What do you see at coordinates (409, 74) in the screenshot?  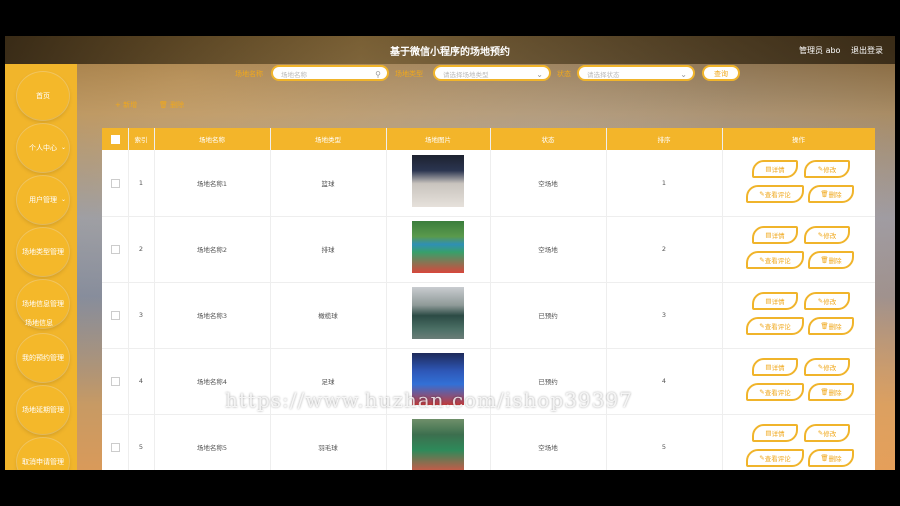 I see `type-filter-label: 场地类型` at bounding box center [409, 74].